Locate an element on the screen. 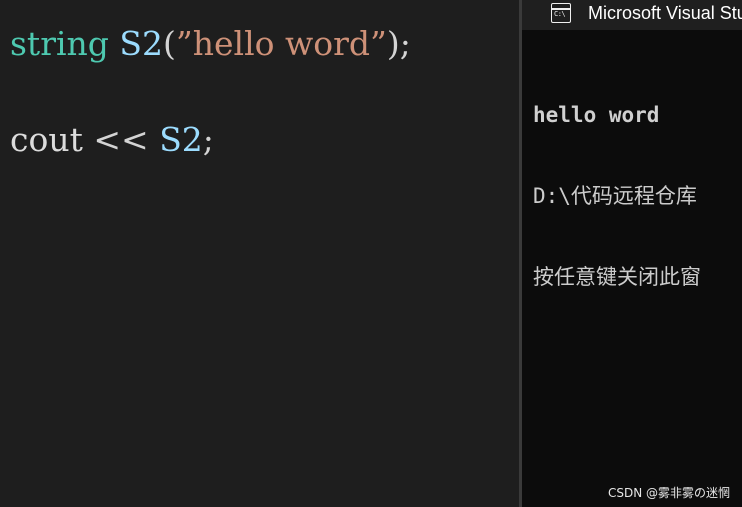  cout-object: cout is located at coordinates (46, 139).